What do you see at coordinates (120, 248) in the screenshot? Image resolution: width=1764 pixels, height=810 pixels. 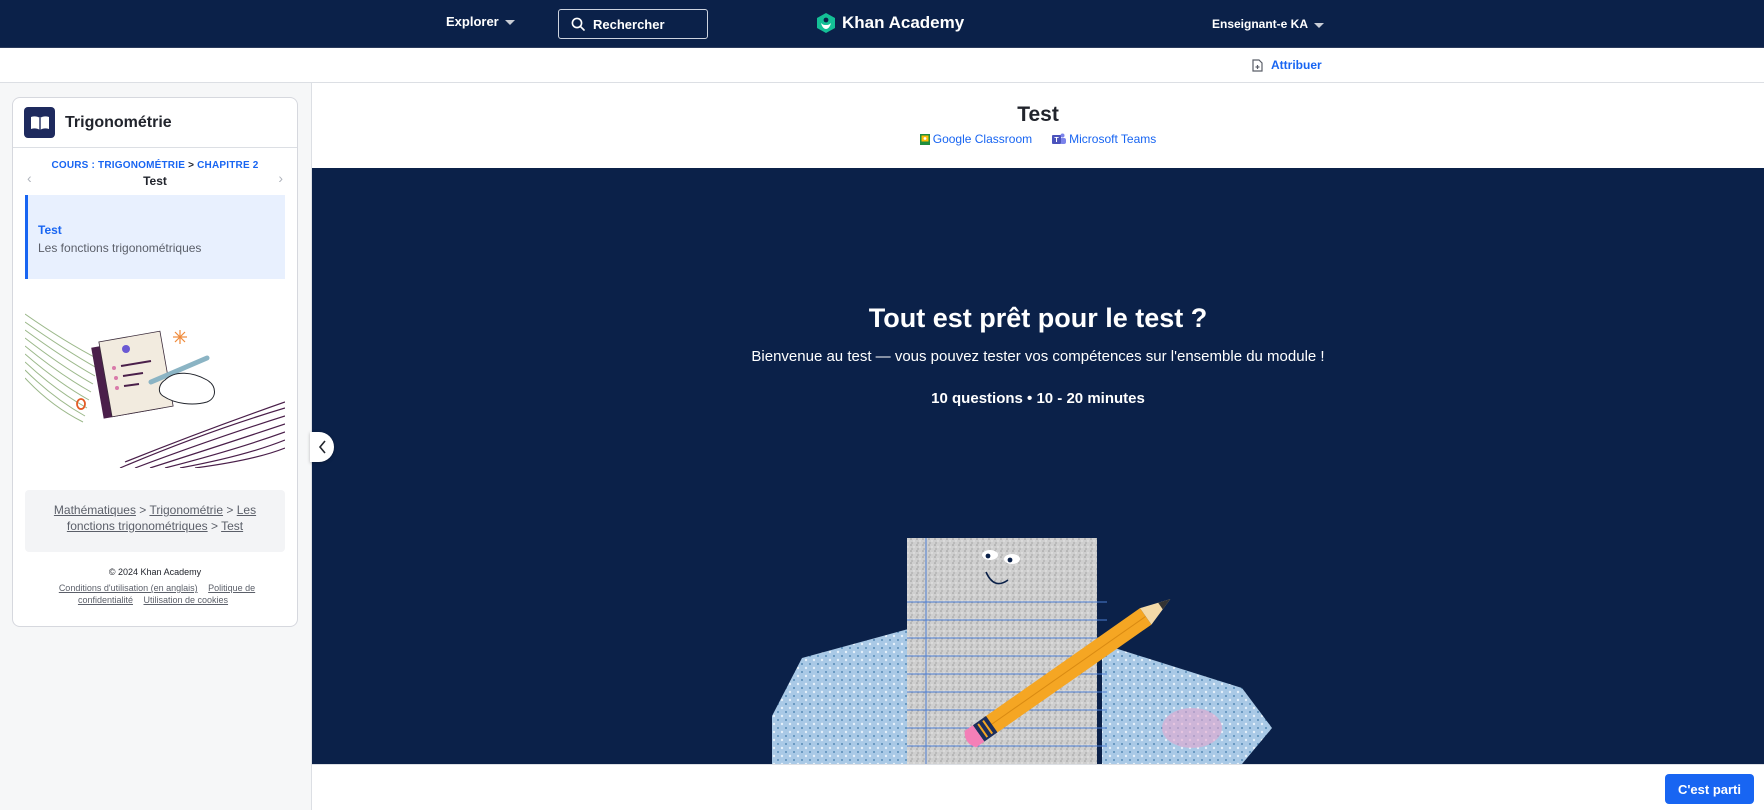 I see `sidebar-item-subtitle: Les fonctions trigonométriques` at bounding box center [120, 248].